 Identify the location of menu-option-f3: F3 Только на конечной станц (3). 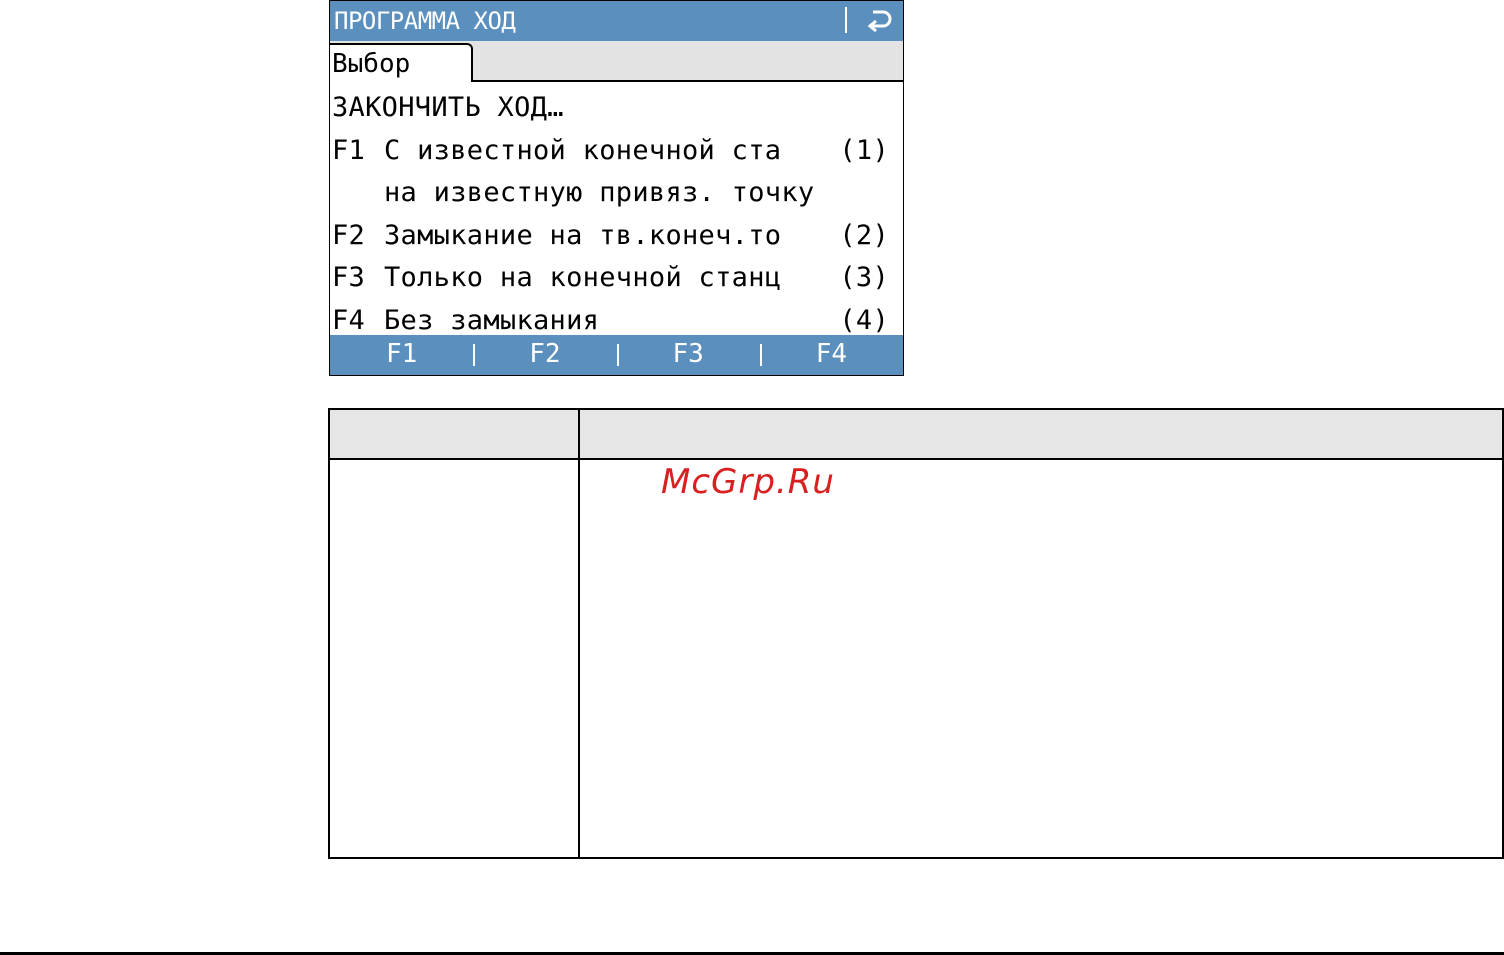
(616, 278).